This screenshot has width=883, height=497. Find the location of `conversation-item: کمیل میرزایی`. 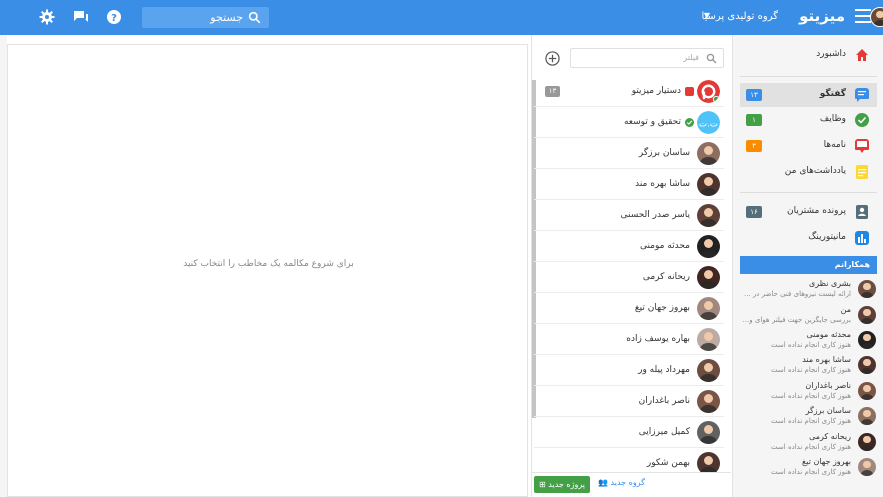

conversation-item: کمیل میرزایی is located at coordinates (629, 432).